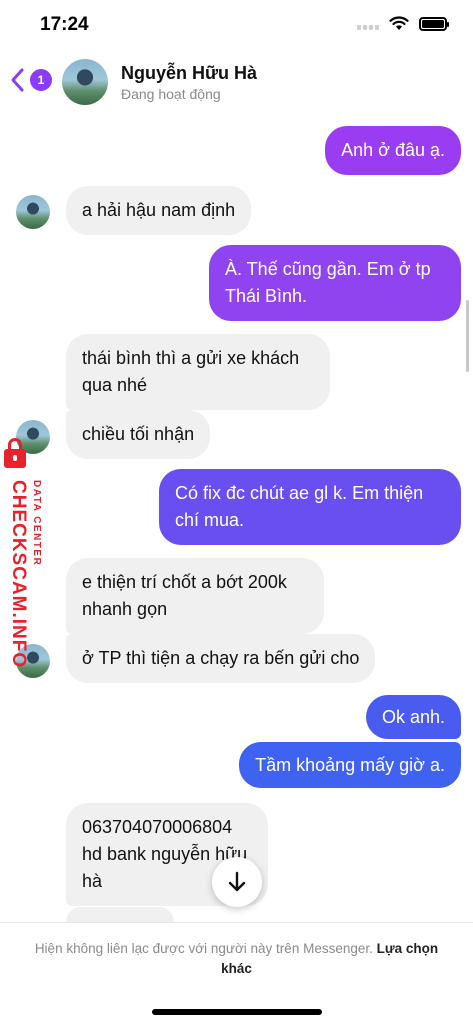  What do you see at coordinates (434, 23) in the screenshot?
I see `battery-icon` at bounding box center [434, 23].